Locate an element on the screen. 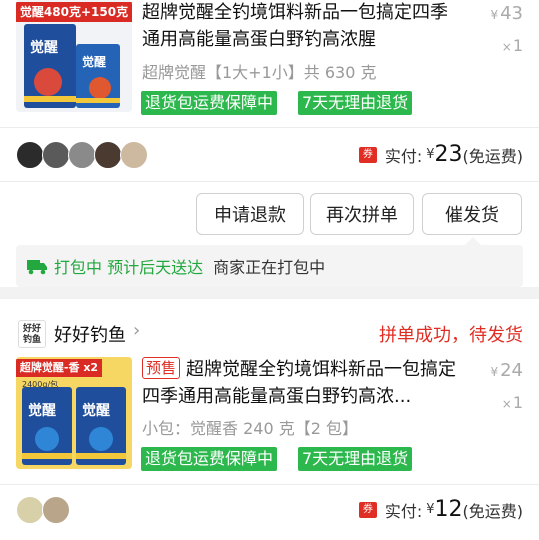 Image resolution: width=539 pixels, height=540 pixels. shop-logo: 好好钓鱼 is located at coordinates (32, 334).